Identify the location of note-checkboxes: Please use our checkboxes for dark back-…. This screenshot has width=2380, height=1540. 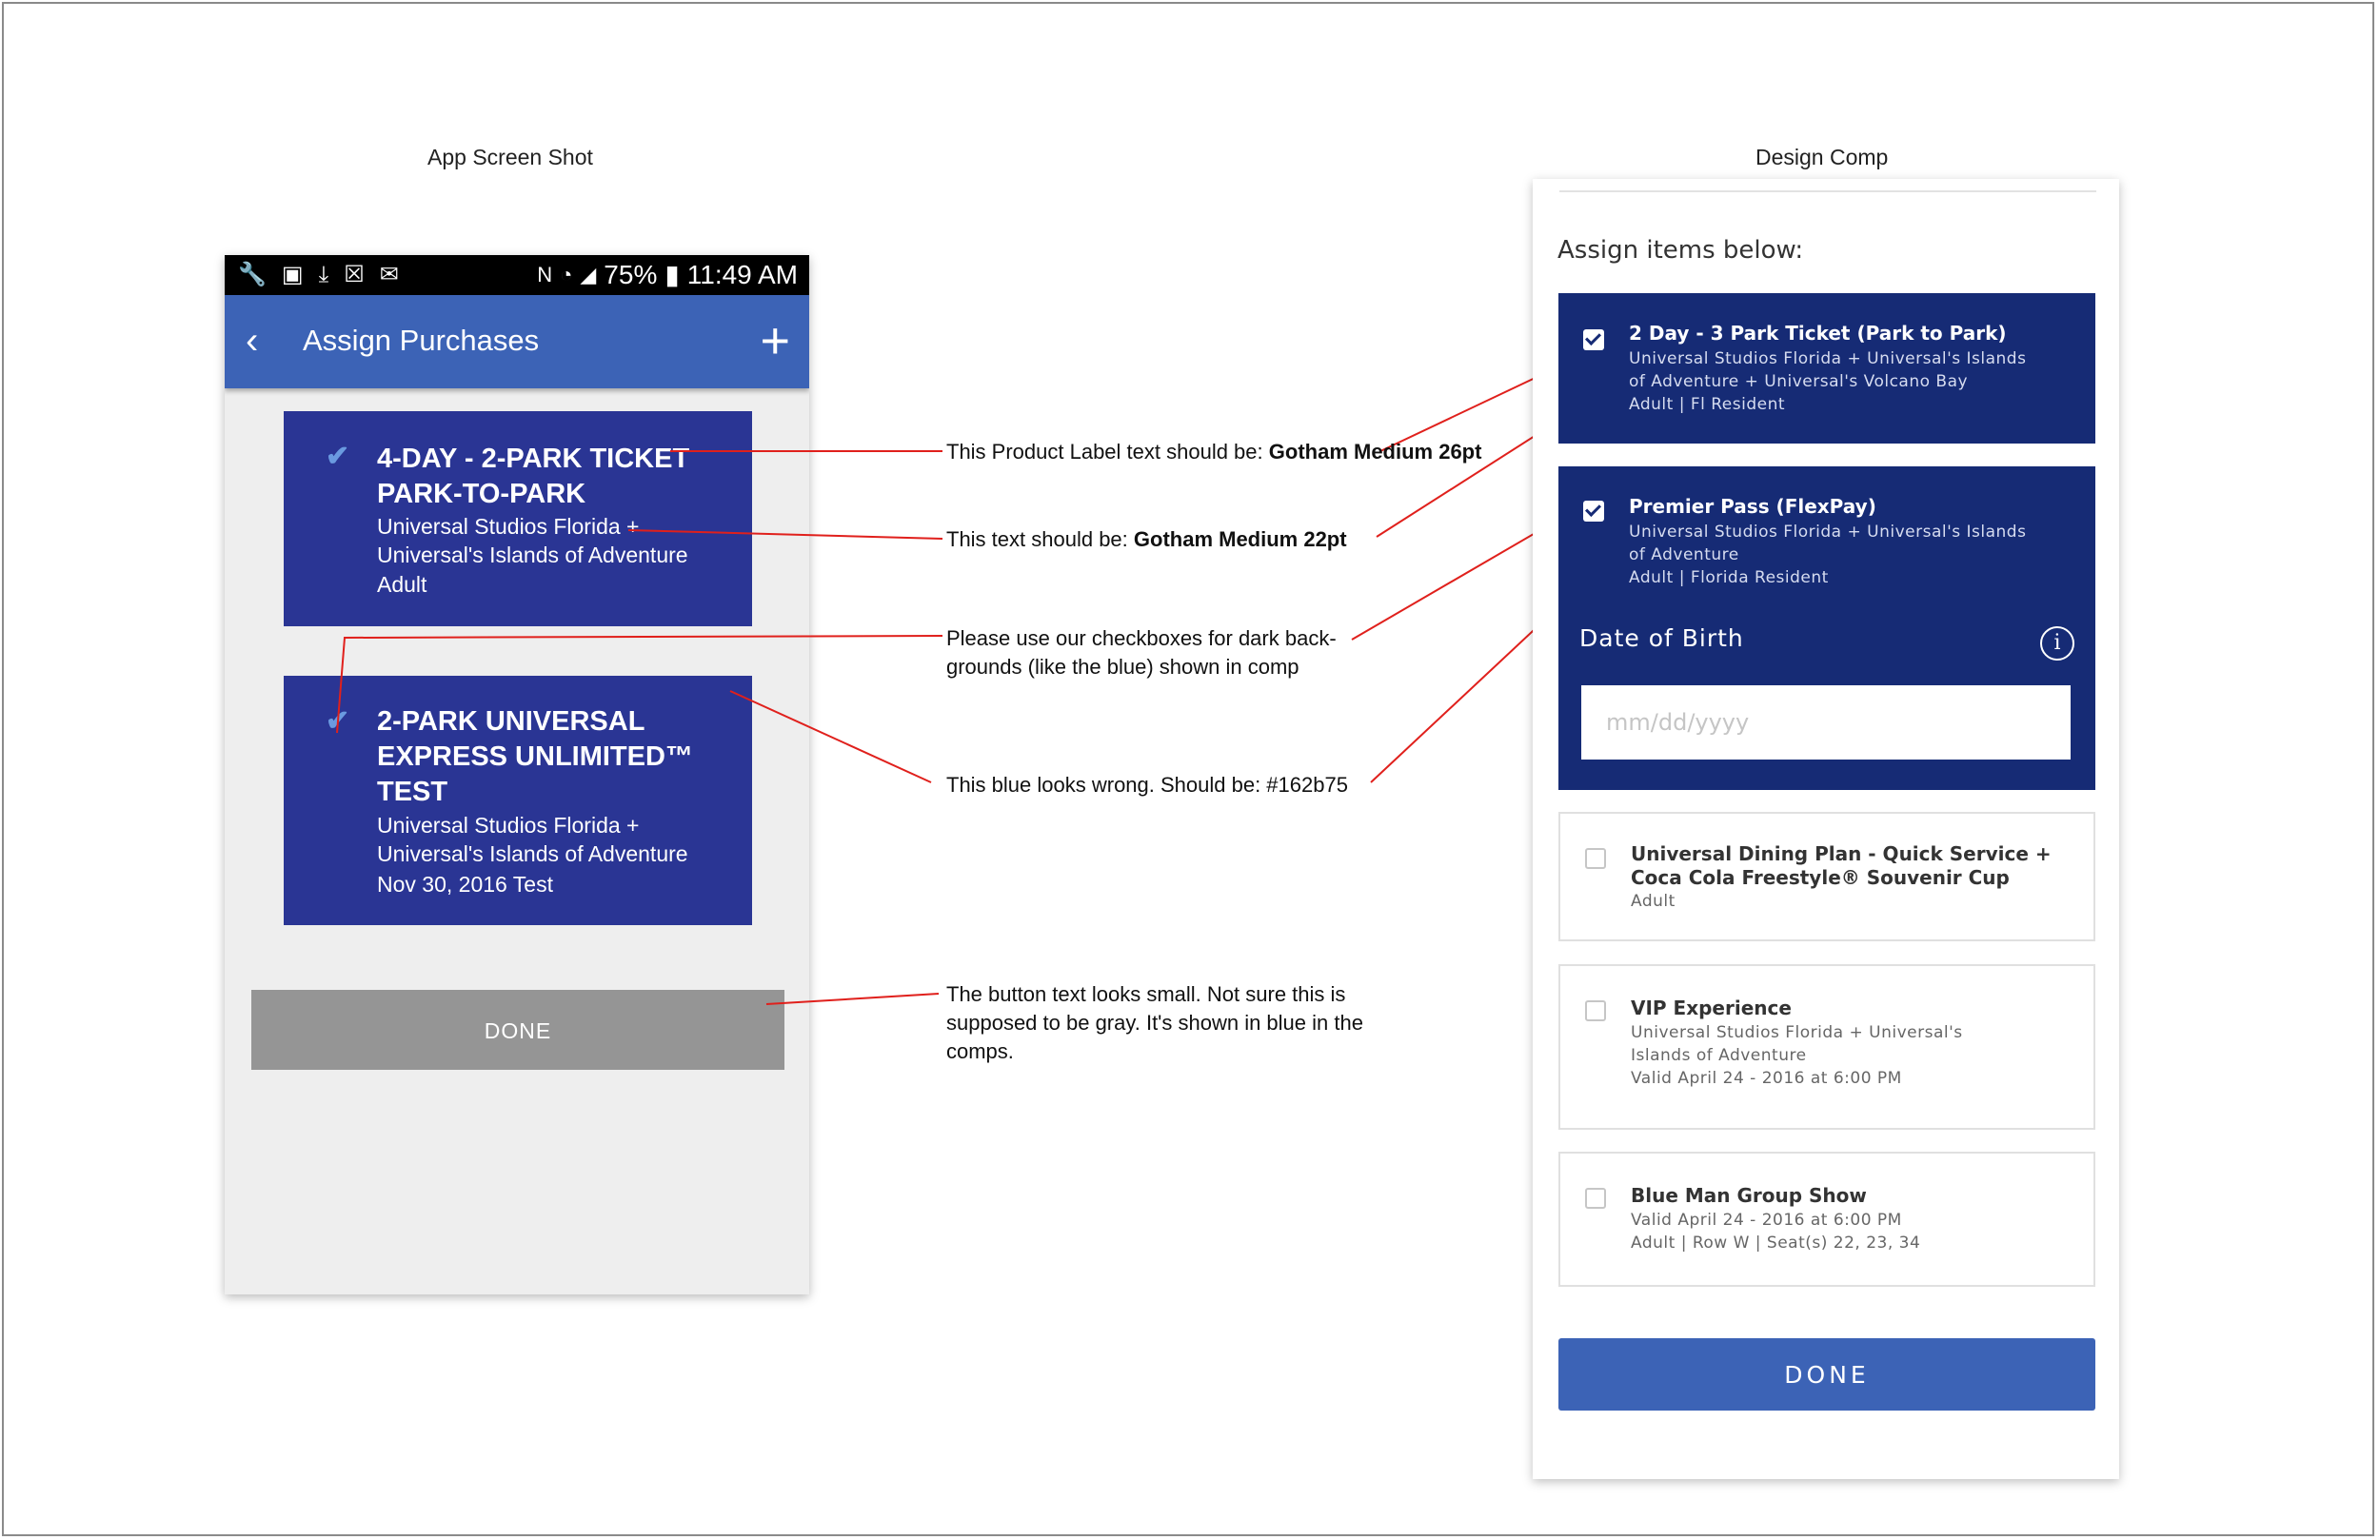
(1141, 652).